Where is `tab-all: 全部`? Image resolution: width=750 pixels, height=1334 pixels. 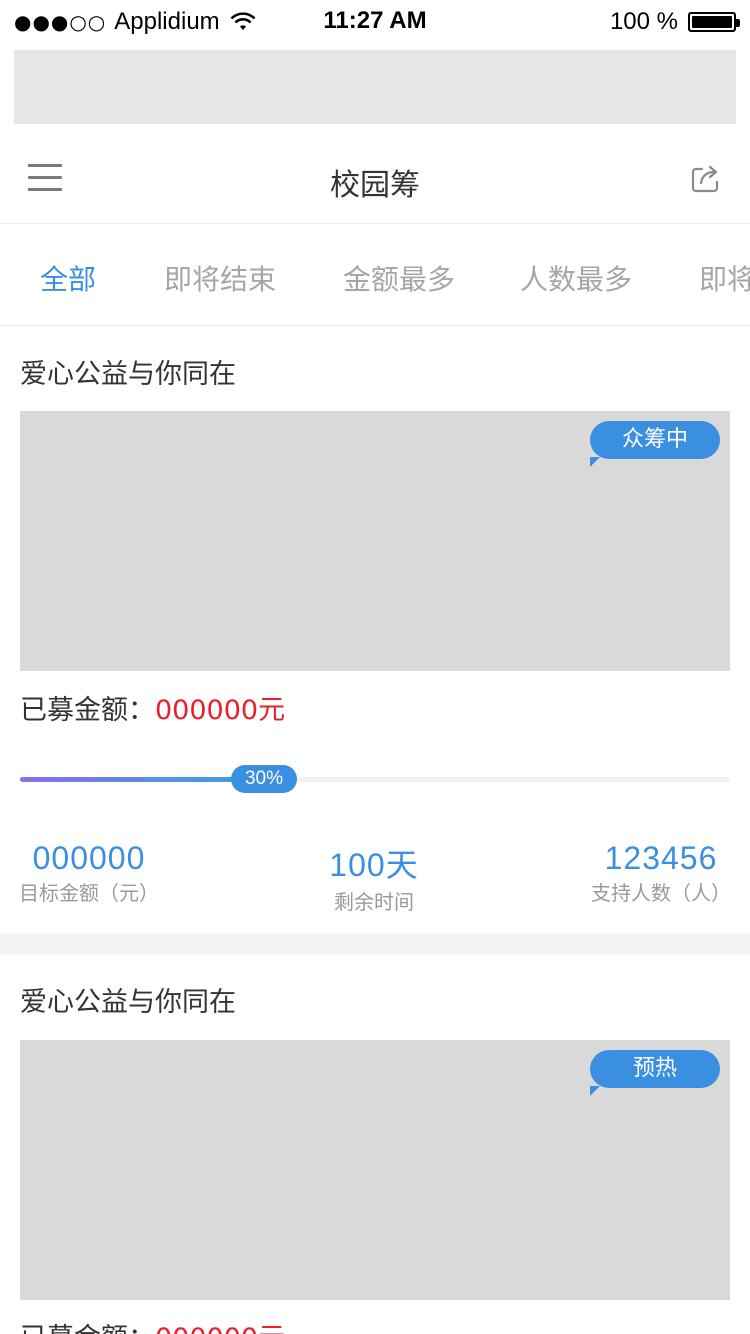
tab-all: 全部 is located at coordinates (68, 278).